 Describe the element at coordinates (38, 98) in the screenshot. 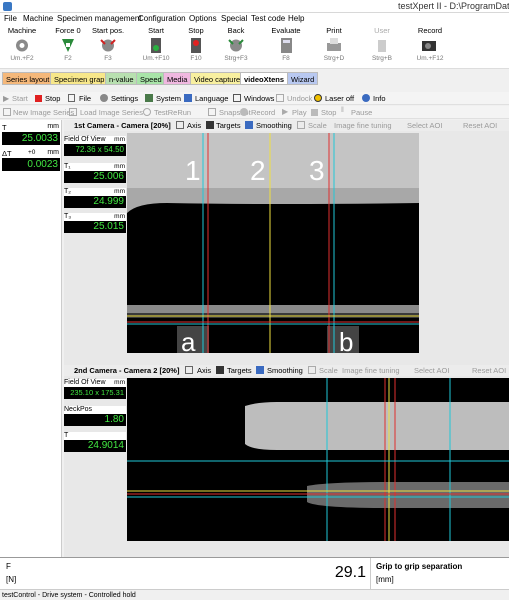

I see `stop-square-icon` at that location.